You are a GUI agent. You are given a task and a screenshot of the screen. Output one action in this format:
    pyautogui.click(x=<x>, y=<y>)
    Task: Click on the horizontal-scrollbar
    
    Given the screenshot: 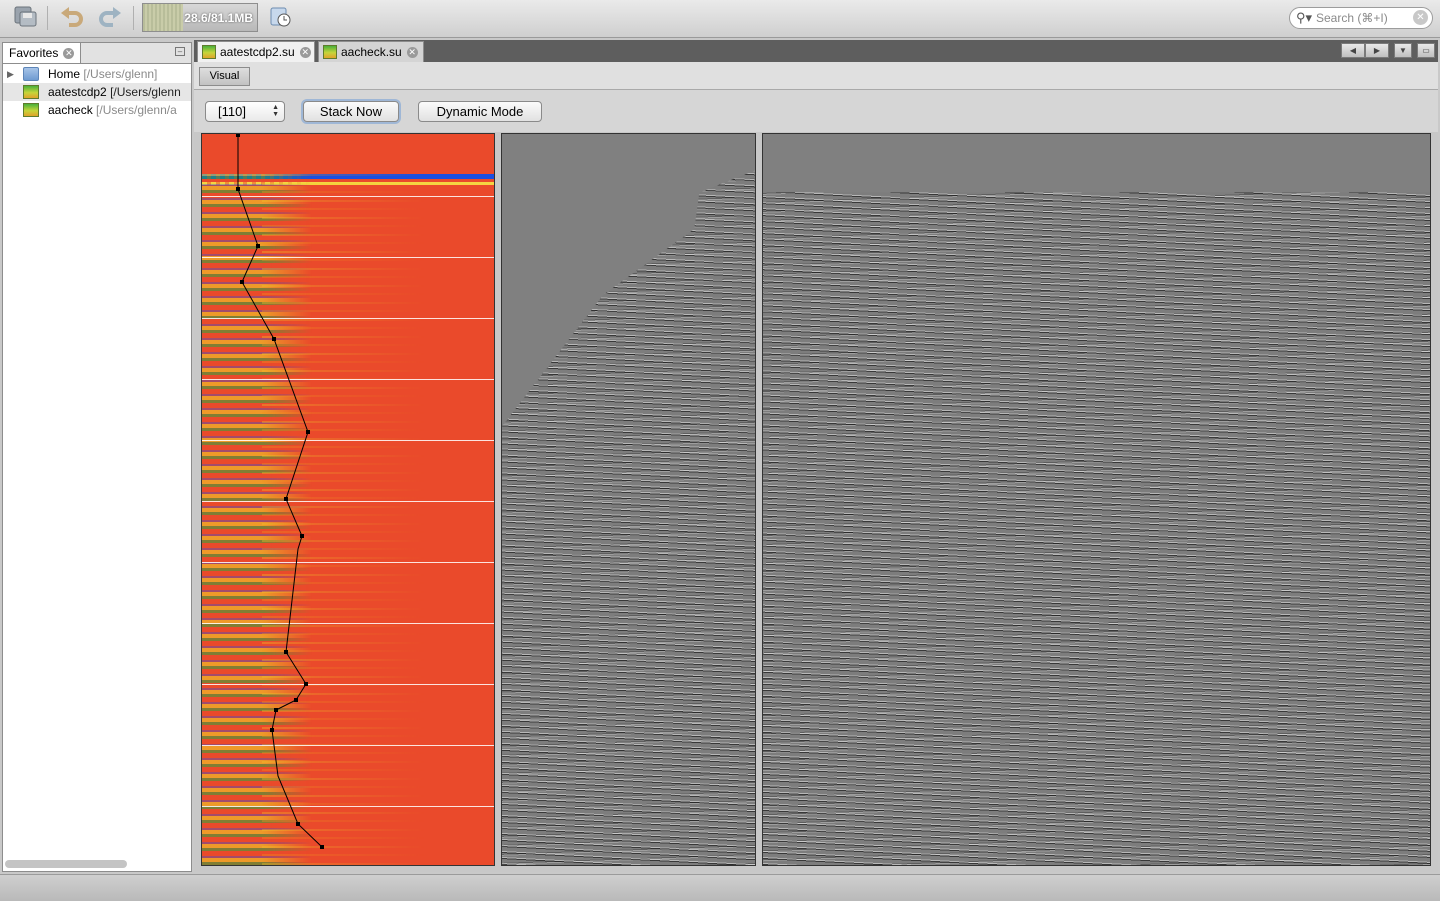 What is the action you would take?
    pyautogui.click(x=66, y=864)
    